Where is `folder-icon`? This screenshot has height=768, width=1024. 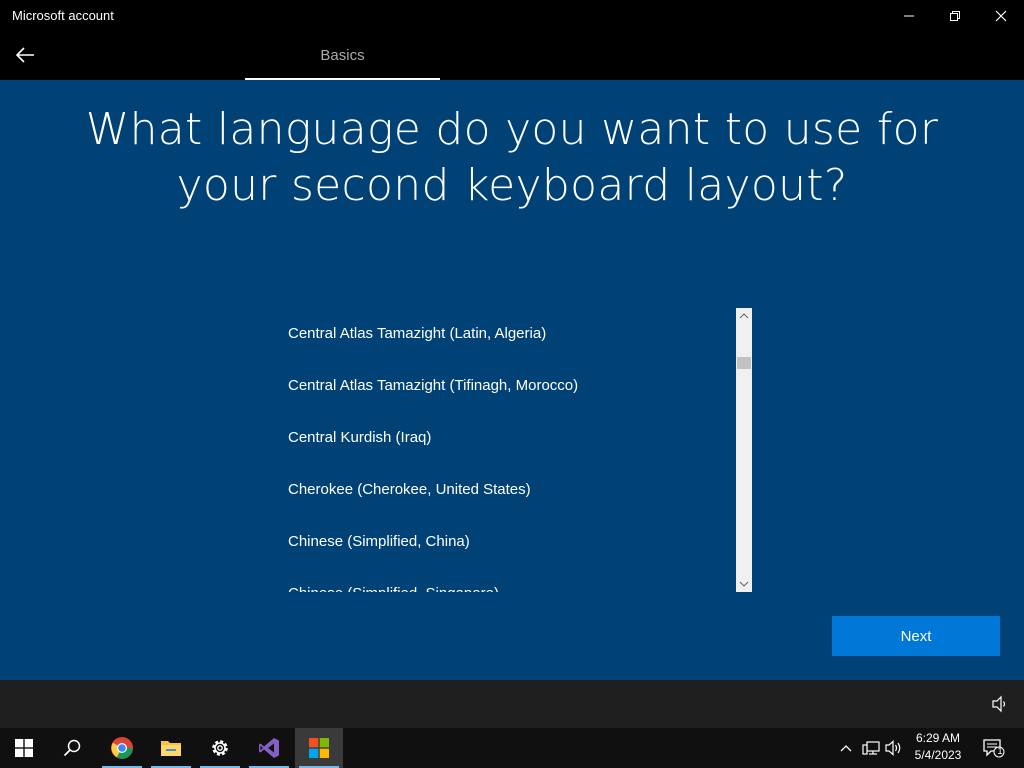
folder-icon is located at coordinates (171, 748).